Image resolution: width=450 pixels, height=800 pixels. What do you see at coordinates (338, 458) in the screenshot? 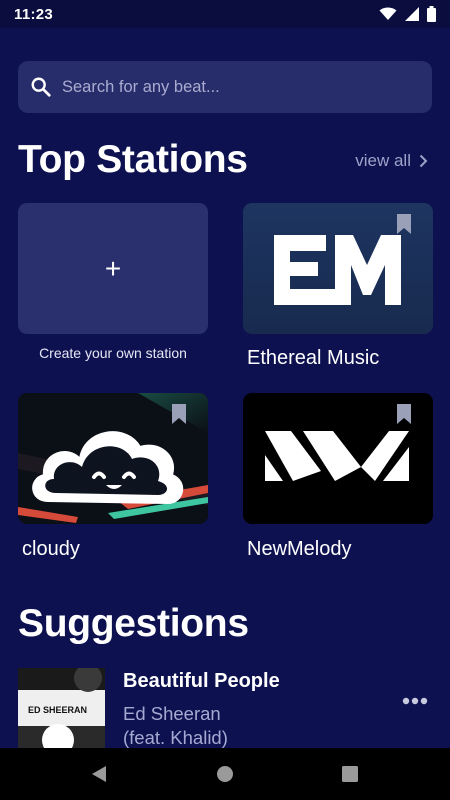
I see `station-newmelody` at bounding box center [338, 458].